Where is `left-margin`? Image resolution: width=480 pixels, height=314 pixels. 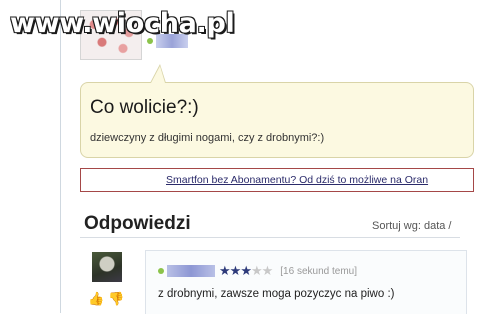 left-margin is located at coordinates (25, 156).